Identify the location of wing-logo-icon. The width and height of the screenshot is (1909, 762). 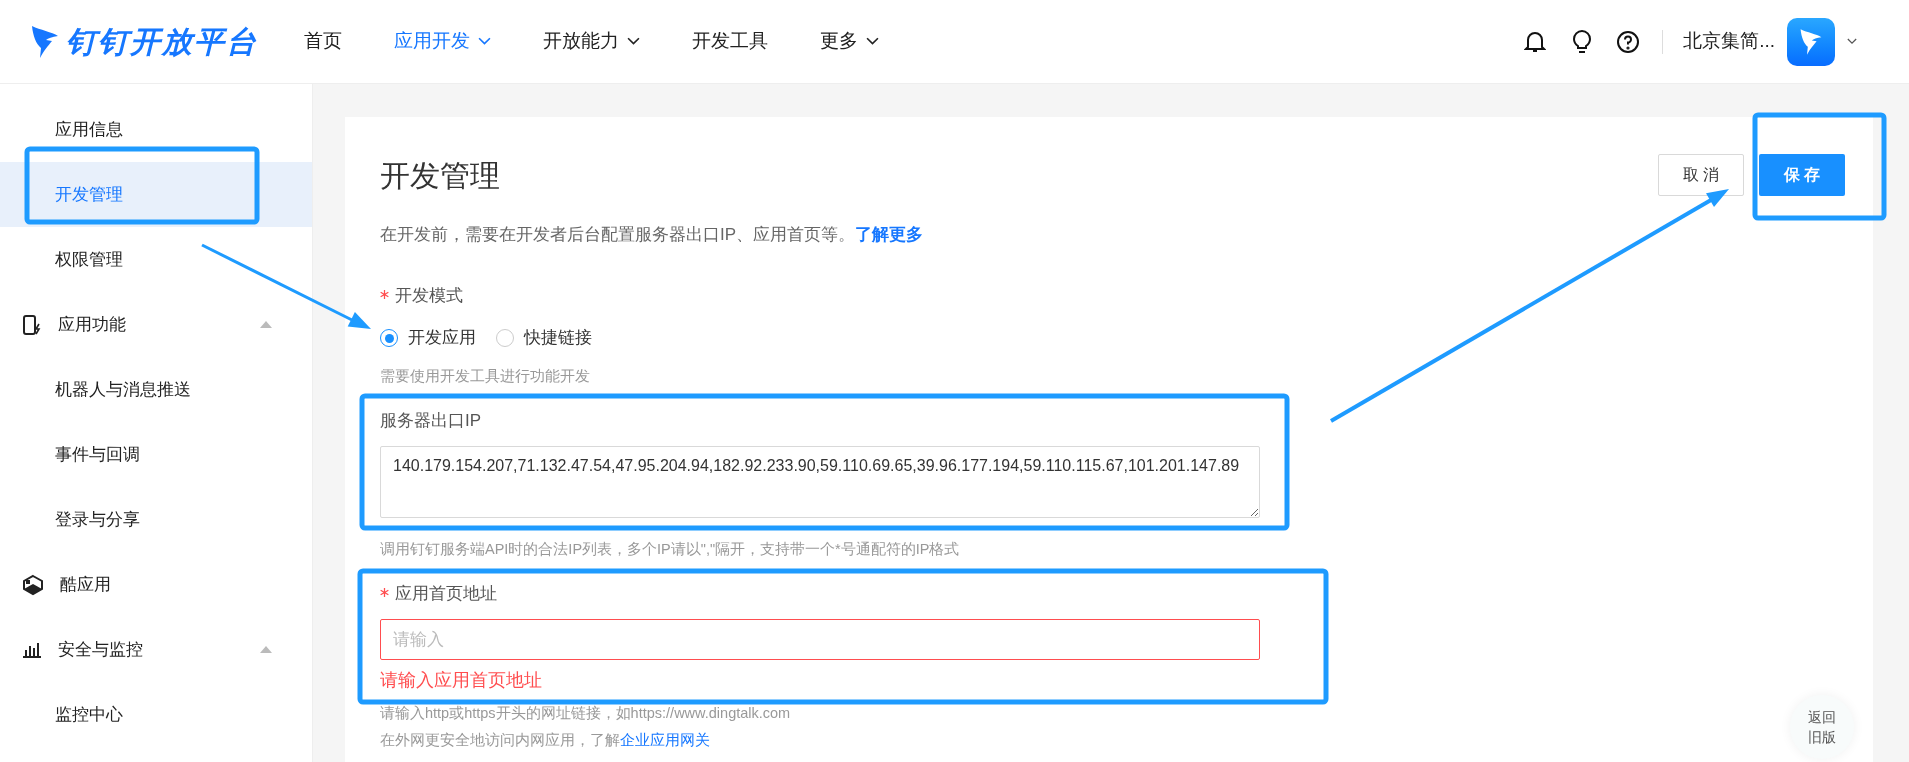
(45, 41).